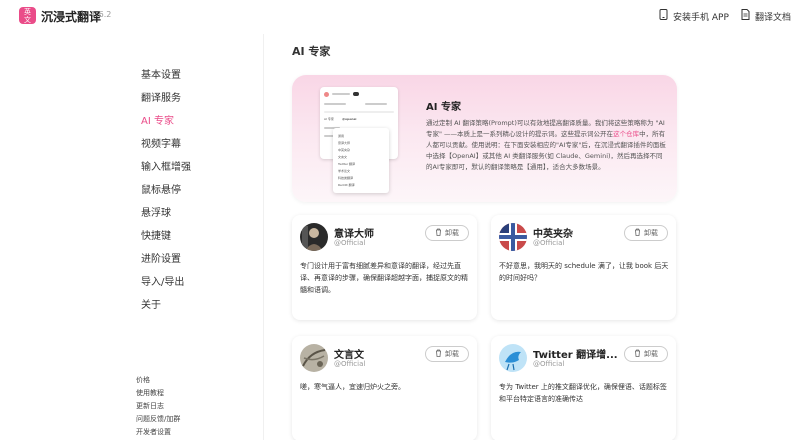 The image size is (800, 440). What do you see at coordinates (101, 14) in the screenshot?
I see `app-version: 1.6.2` at bounding box center [101, 14].